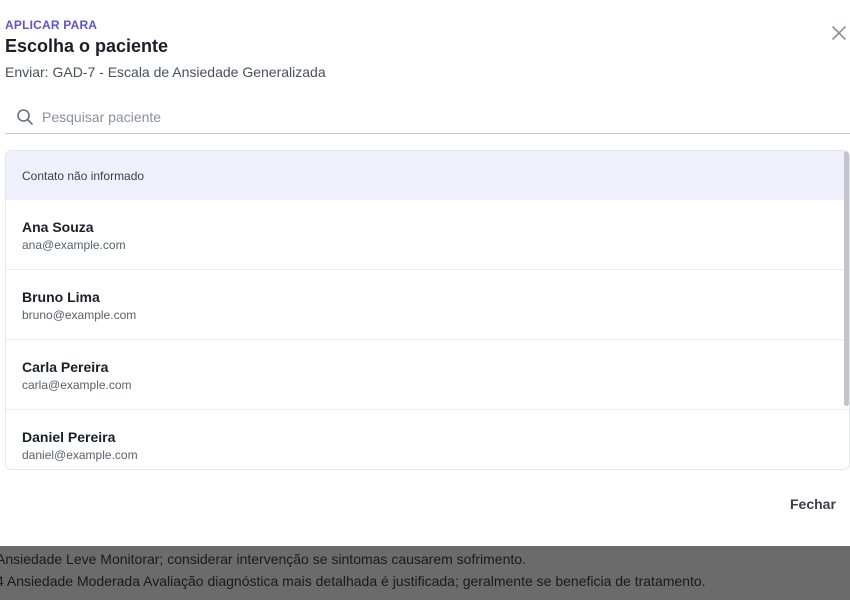 The image size is (850, 600). Describe the element at coordinates (813, 504) in the screenshot. I see `fechar-button: Fechar` at that location.